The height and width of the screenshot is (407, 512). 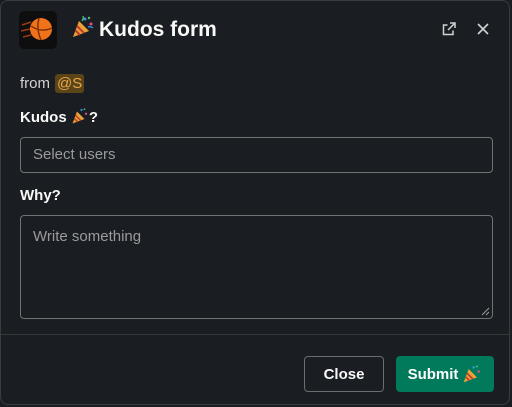 What do you see at coordinates (70, 83) in the screenshot?
I see `user-mention: @S` at bounding box center [70, 83].